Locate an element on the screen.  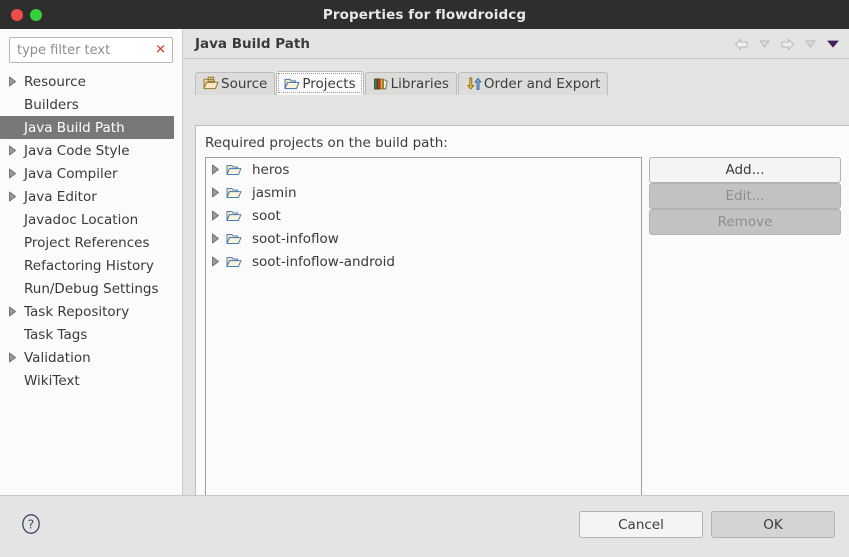
order-export-arrows-icon is located at coordinates (474, 84).